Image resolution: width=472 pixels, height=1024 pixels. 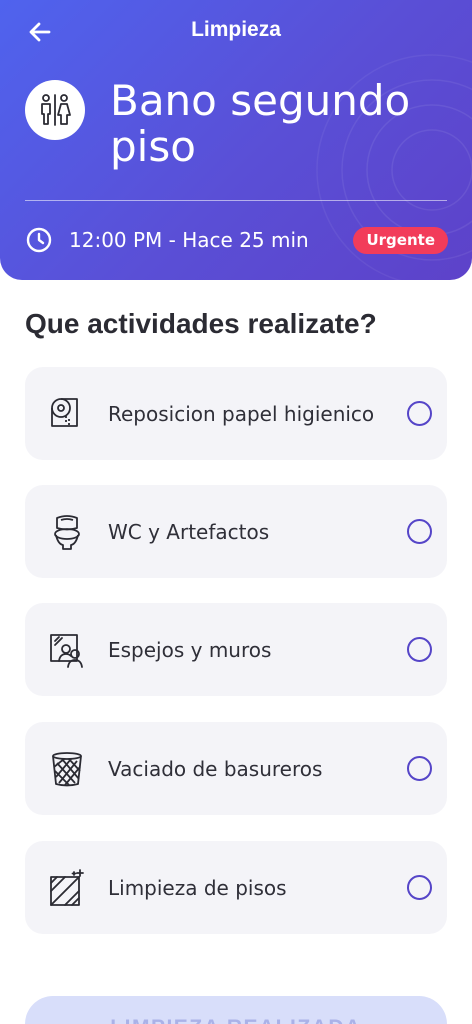 What do you see at coordinates (197, 887) in the screenshot?
I see `activity-label: Limpieza de pisos` at bounding box center [197, 887].